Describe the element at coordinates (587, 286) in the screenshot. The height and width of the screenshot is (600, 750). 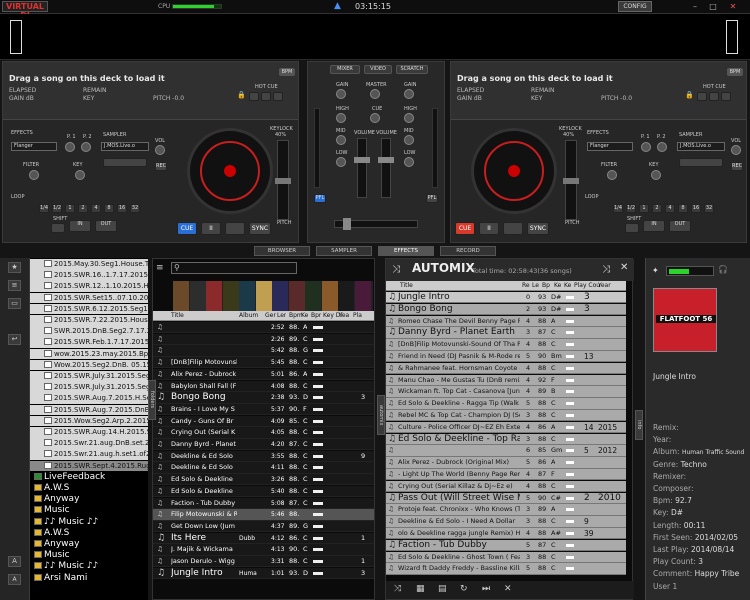
I see `column-header: Play Cou` at that location.